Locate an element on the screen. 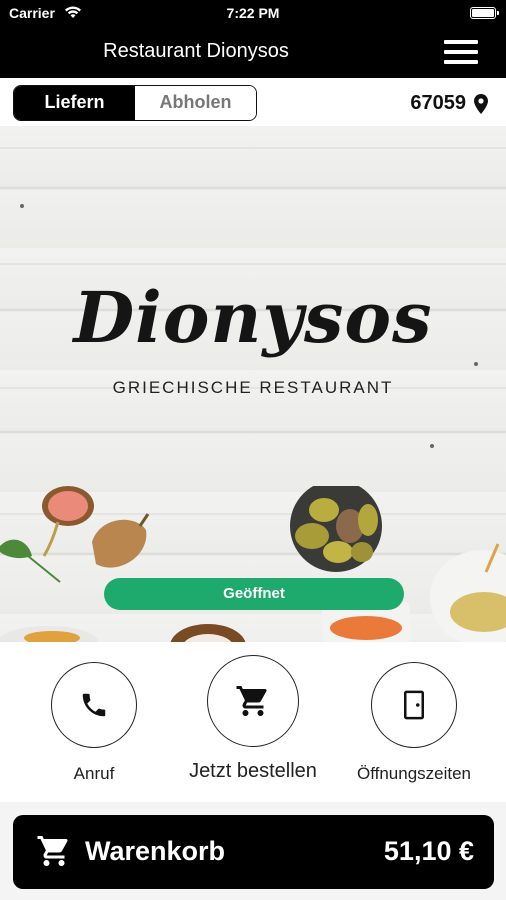 Image resolution: width=506 pixels, height=900 pixels. call-label: Anruf is located at coordinates (94, 773).